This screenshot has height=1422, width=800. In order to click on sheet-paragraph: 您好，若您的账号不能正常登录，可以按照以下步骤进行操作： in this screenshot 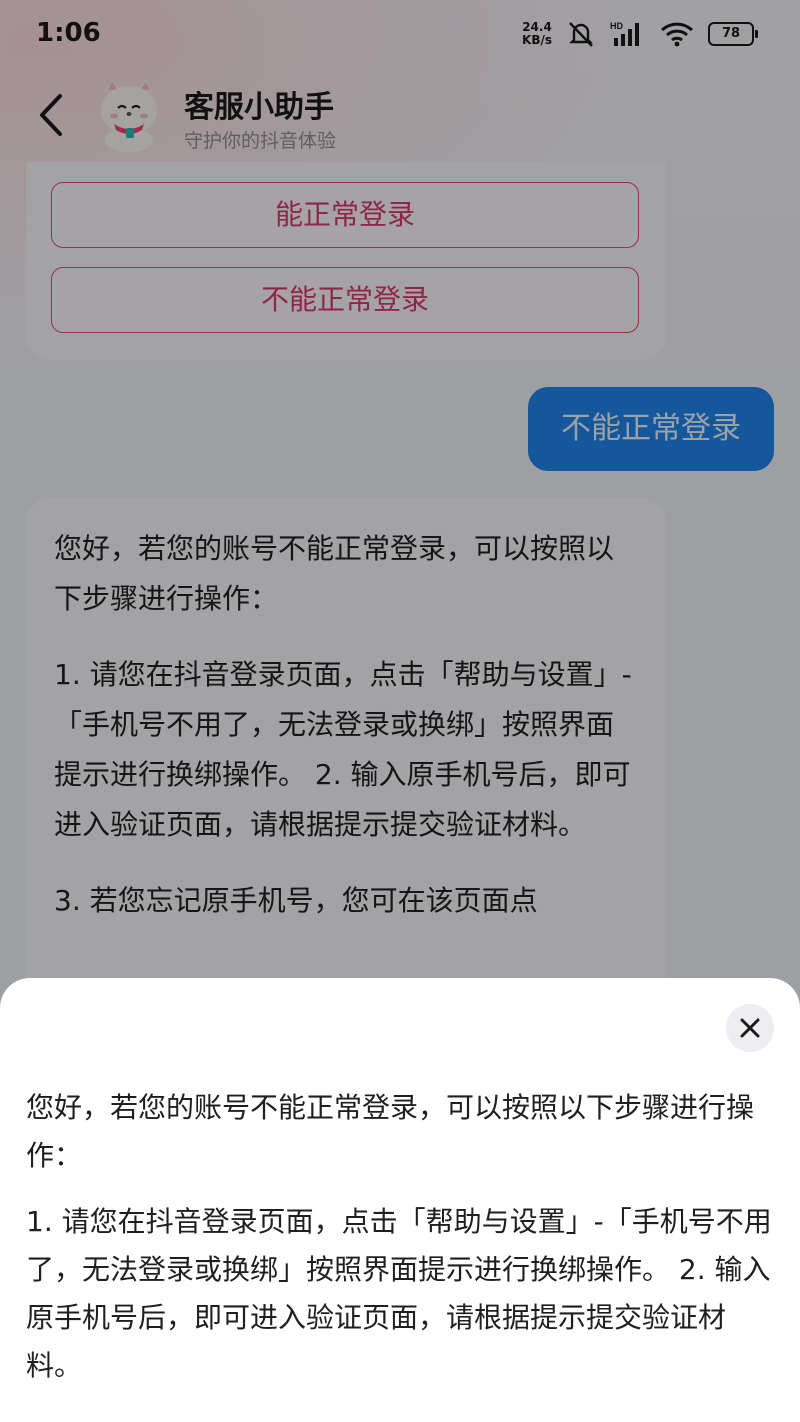, I will do `click(390, 1131)`.